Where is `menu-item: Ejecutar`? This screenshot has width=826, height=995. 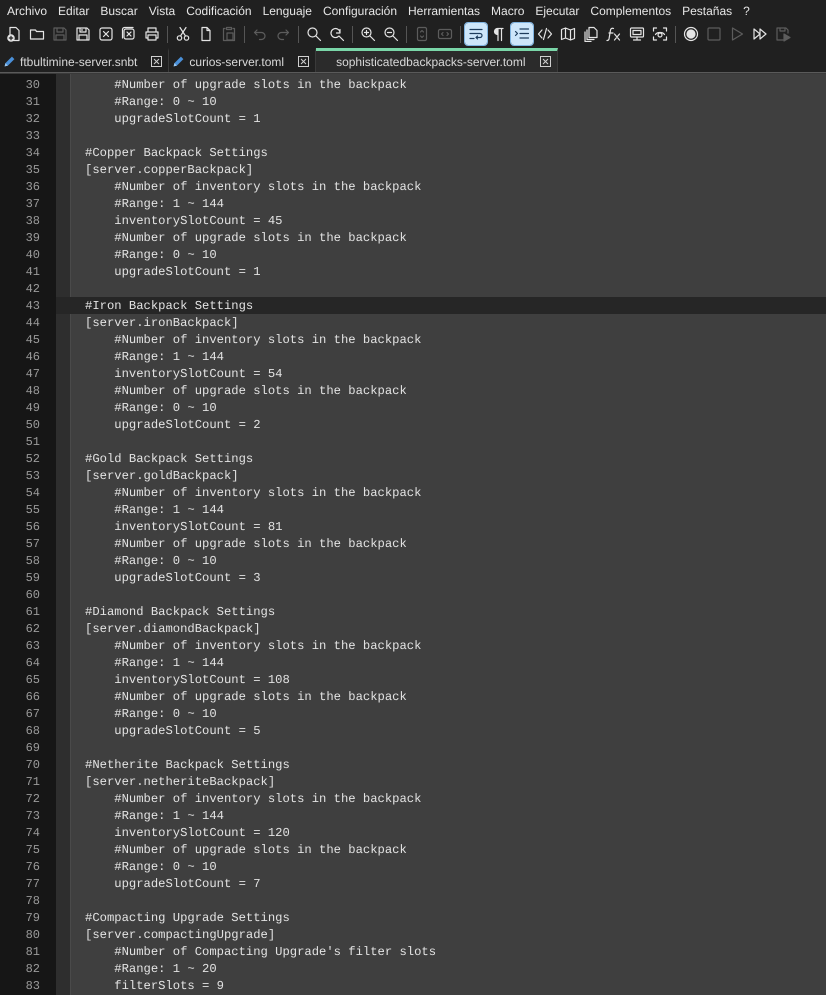
menu-item: Ejecutar is located at coordinates (557, 11).